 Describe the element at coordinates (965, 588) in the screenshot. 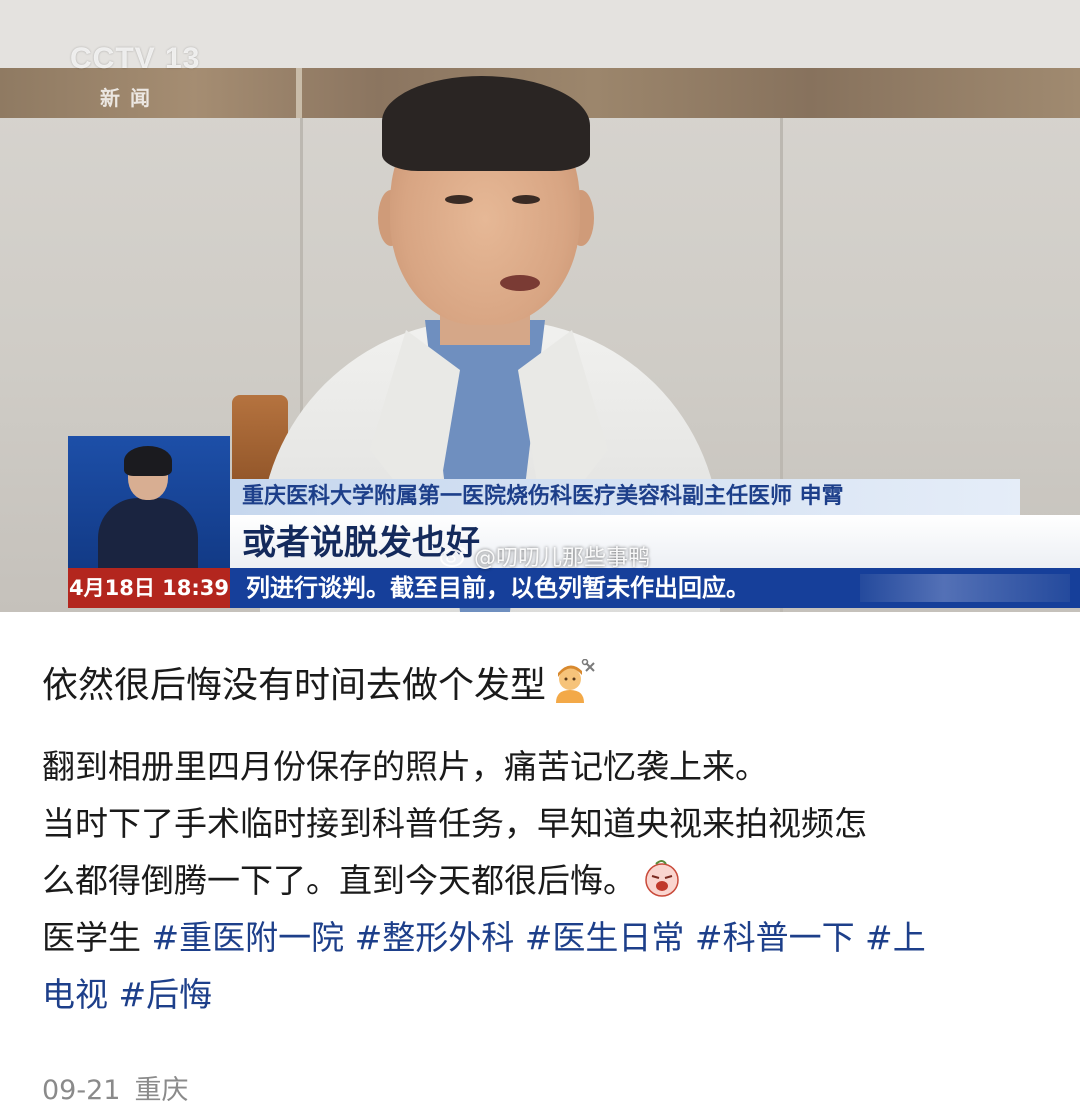

I see `ticker-decoration` at that location.